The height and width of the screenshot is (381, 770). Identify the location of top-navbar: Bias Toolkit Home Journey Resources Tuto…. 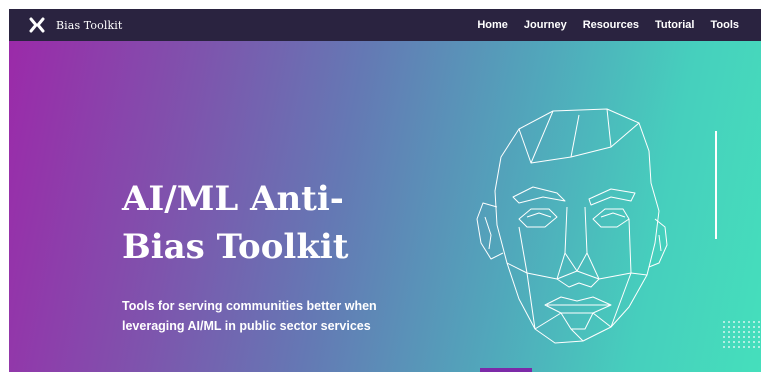
(385, 25).